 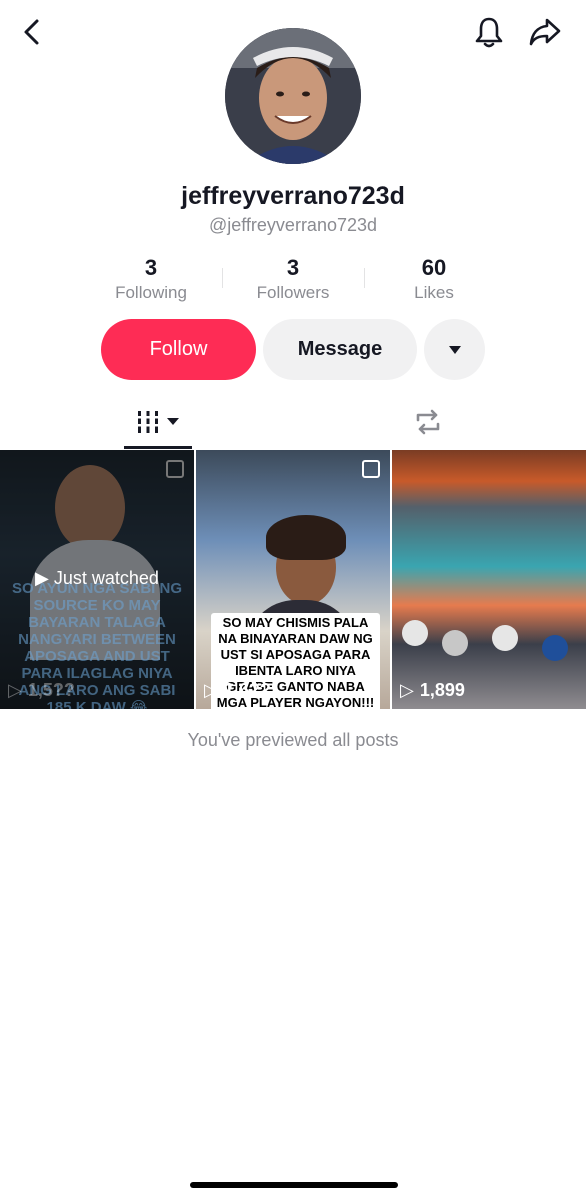 What do you see at coordinates (294, 1185) in the screenshot?
I see `home-indicator` at bounding box center [294, 1185].